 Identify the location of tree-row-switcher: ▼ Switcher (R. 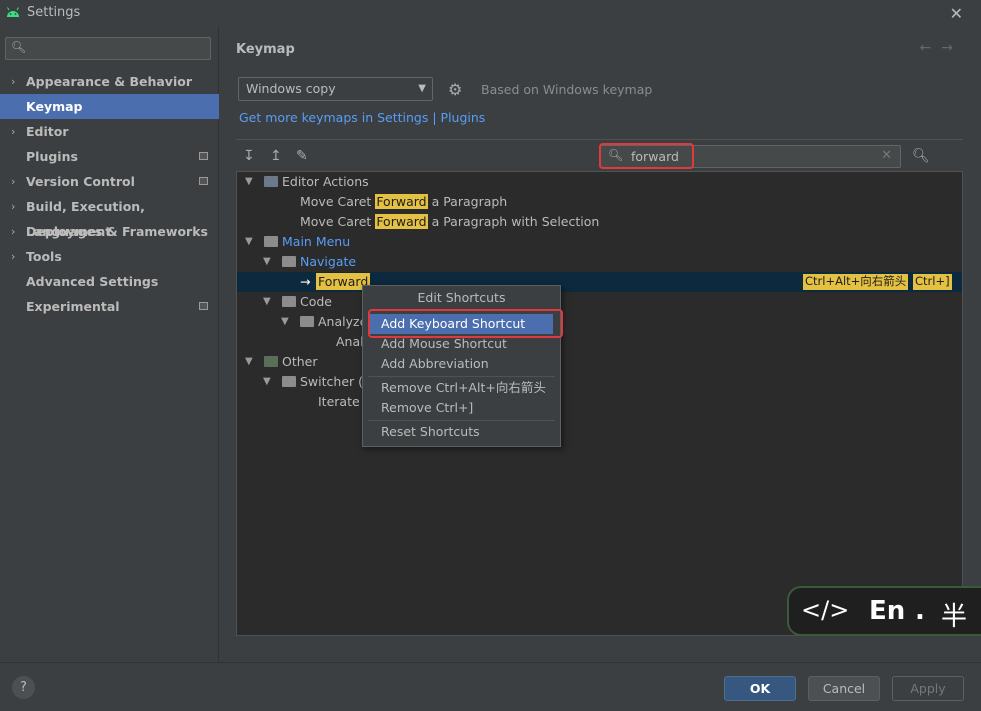
(599, 382).